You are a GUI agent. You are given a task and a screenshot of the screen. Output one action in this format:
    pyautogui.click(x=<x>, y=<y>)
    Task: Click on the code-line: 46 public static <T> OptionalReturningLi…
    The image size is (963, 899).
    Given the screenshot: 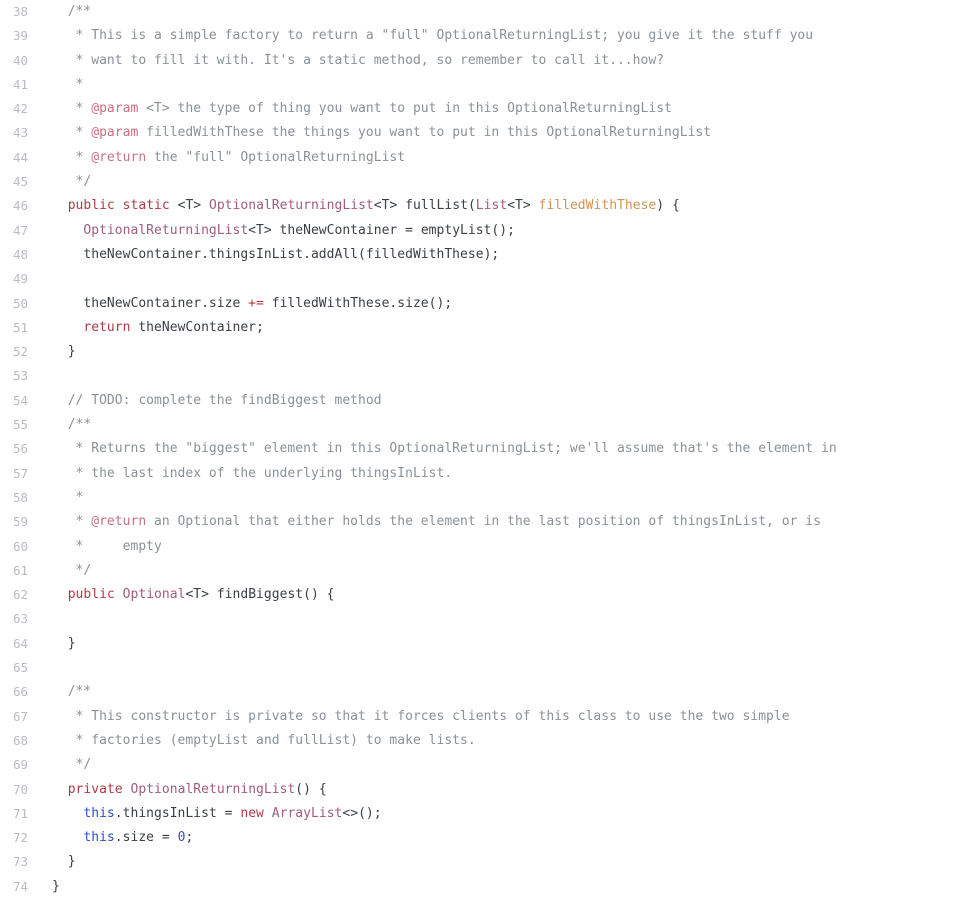 What is the action you would take?
    pyautogui.click(x=481, y=206)
    